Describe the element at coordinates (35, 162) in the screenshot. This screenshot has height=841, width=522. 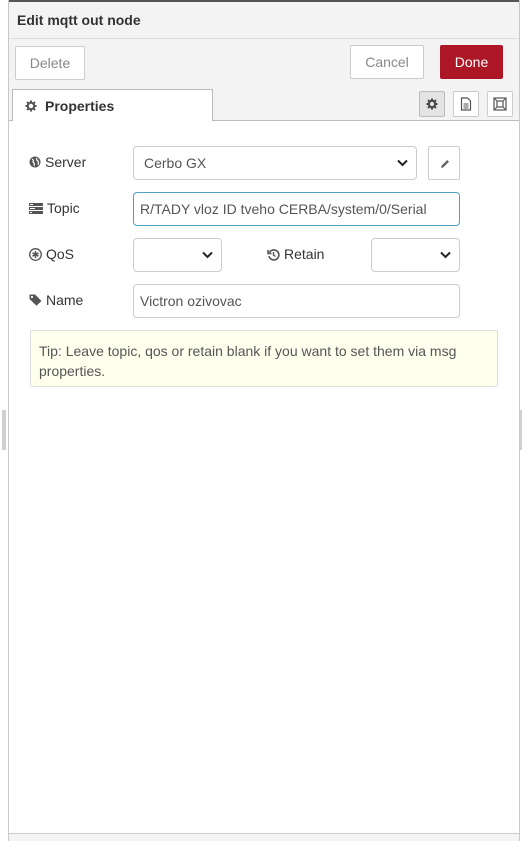
I see `globe-icon` at that location.